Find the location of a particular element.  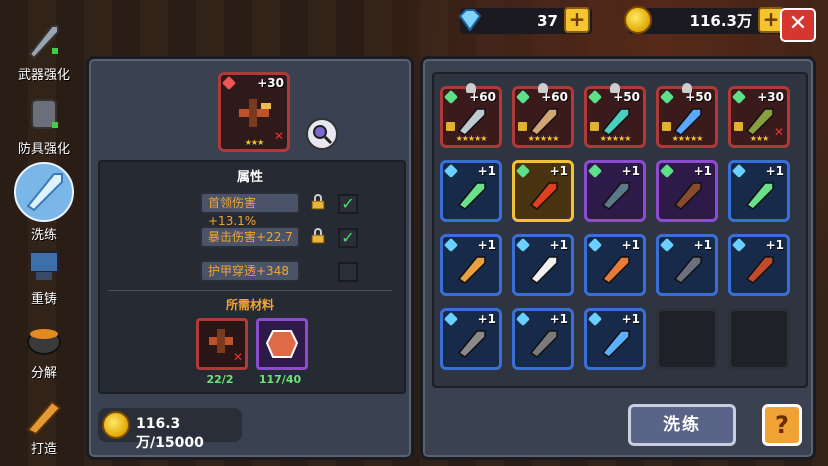

hammer-icon is located at coordinates (44, 414).